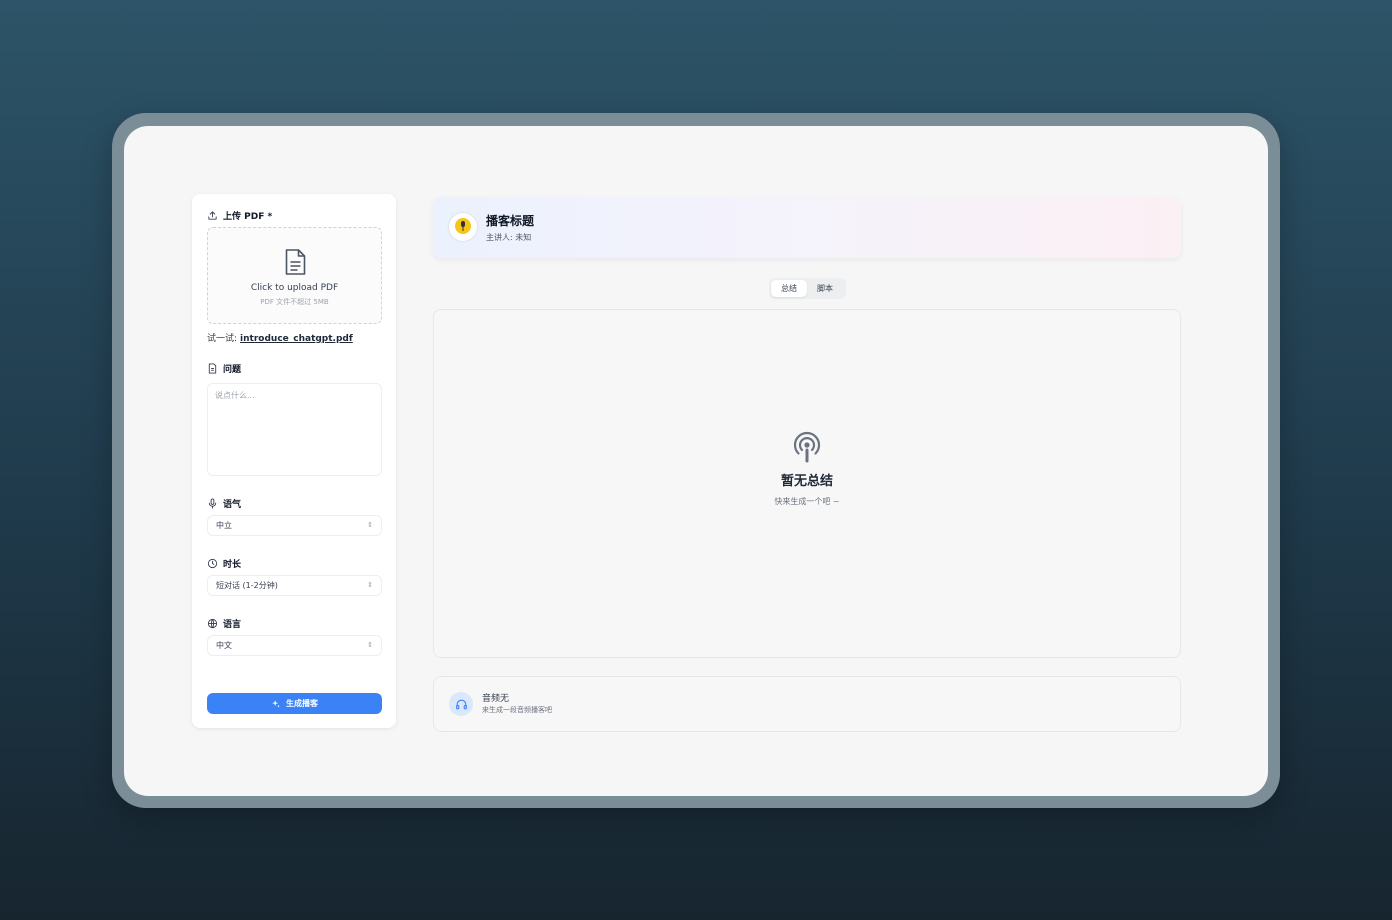 The image size is (1392, 920). Describe the element at coordinates (294, 429) in the screenshot. I see `question-input` at that location.